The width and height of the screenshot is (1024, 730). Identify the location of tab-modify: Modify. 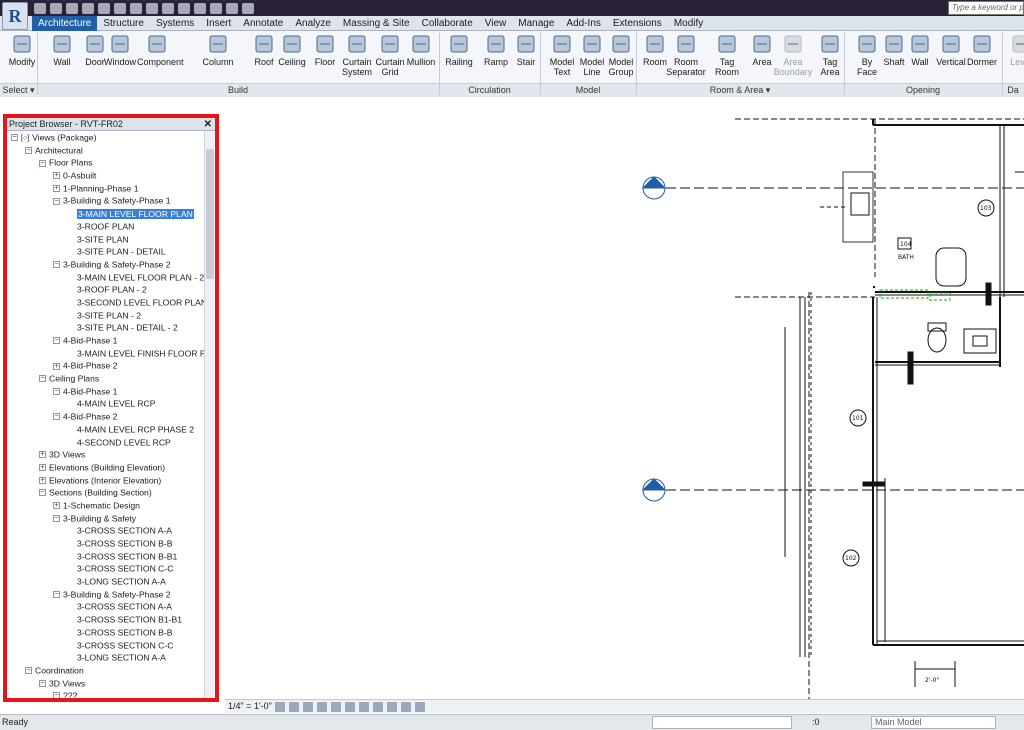
(688, 23).